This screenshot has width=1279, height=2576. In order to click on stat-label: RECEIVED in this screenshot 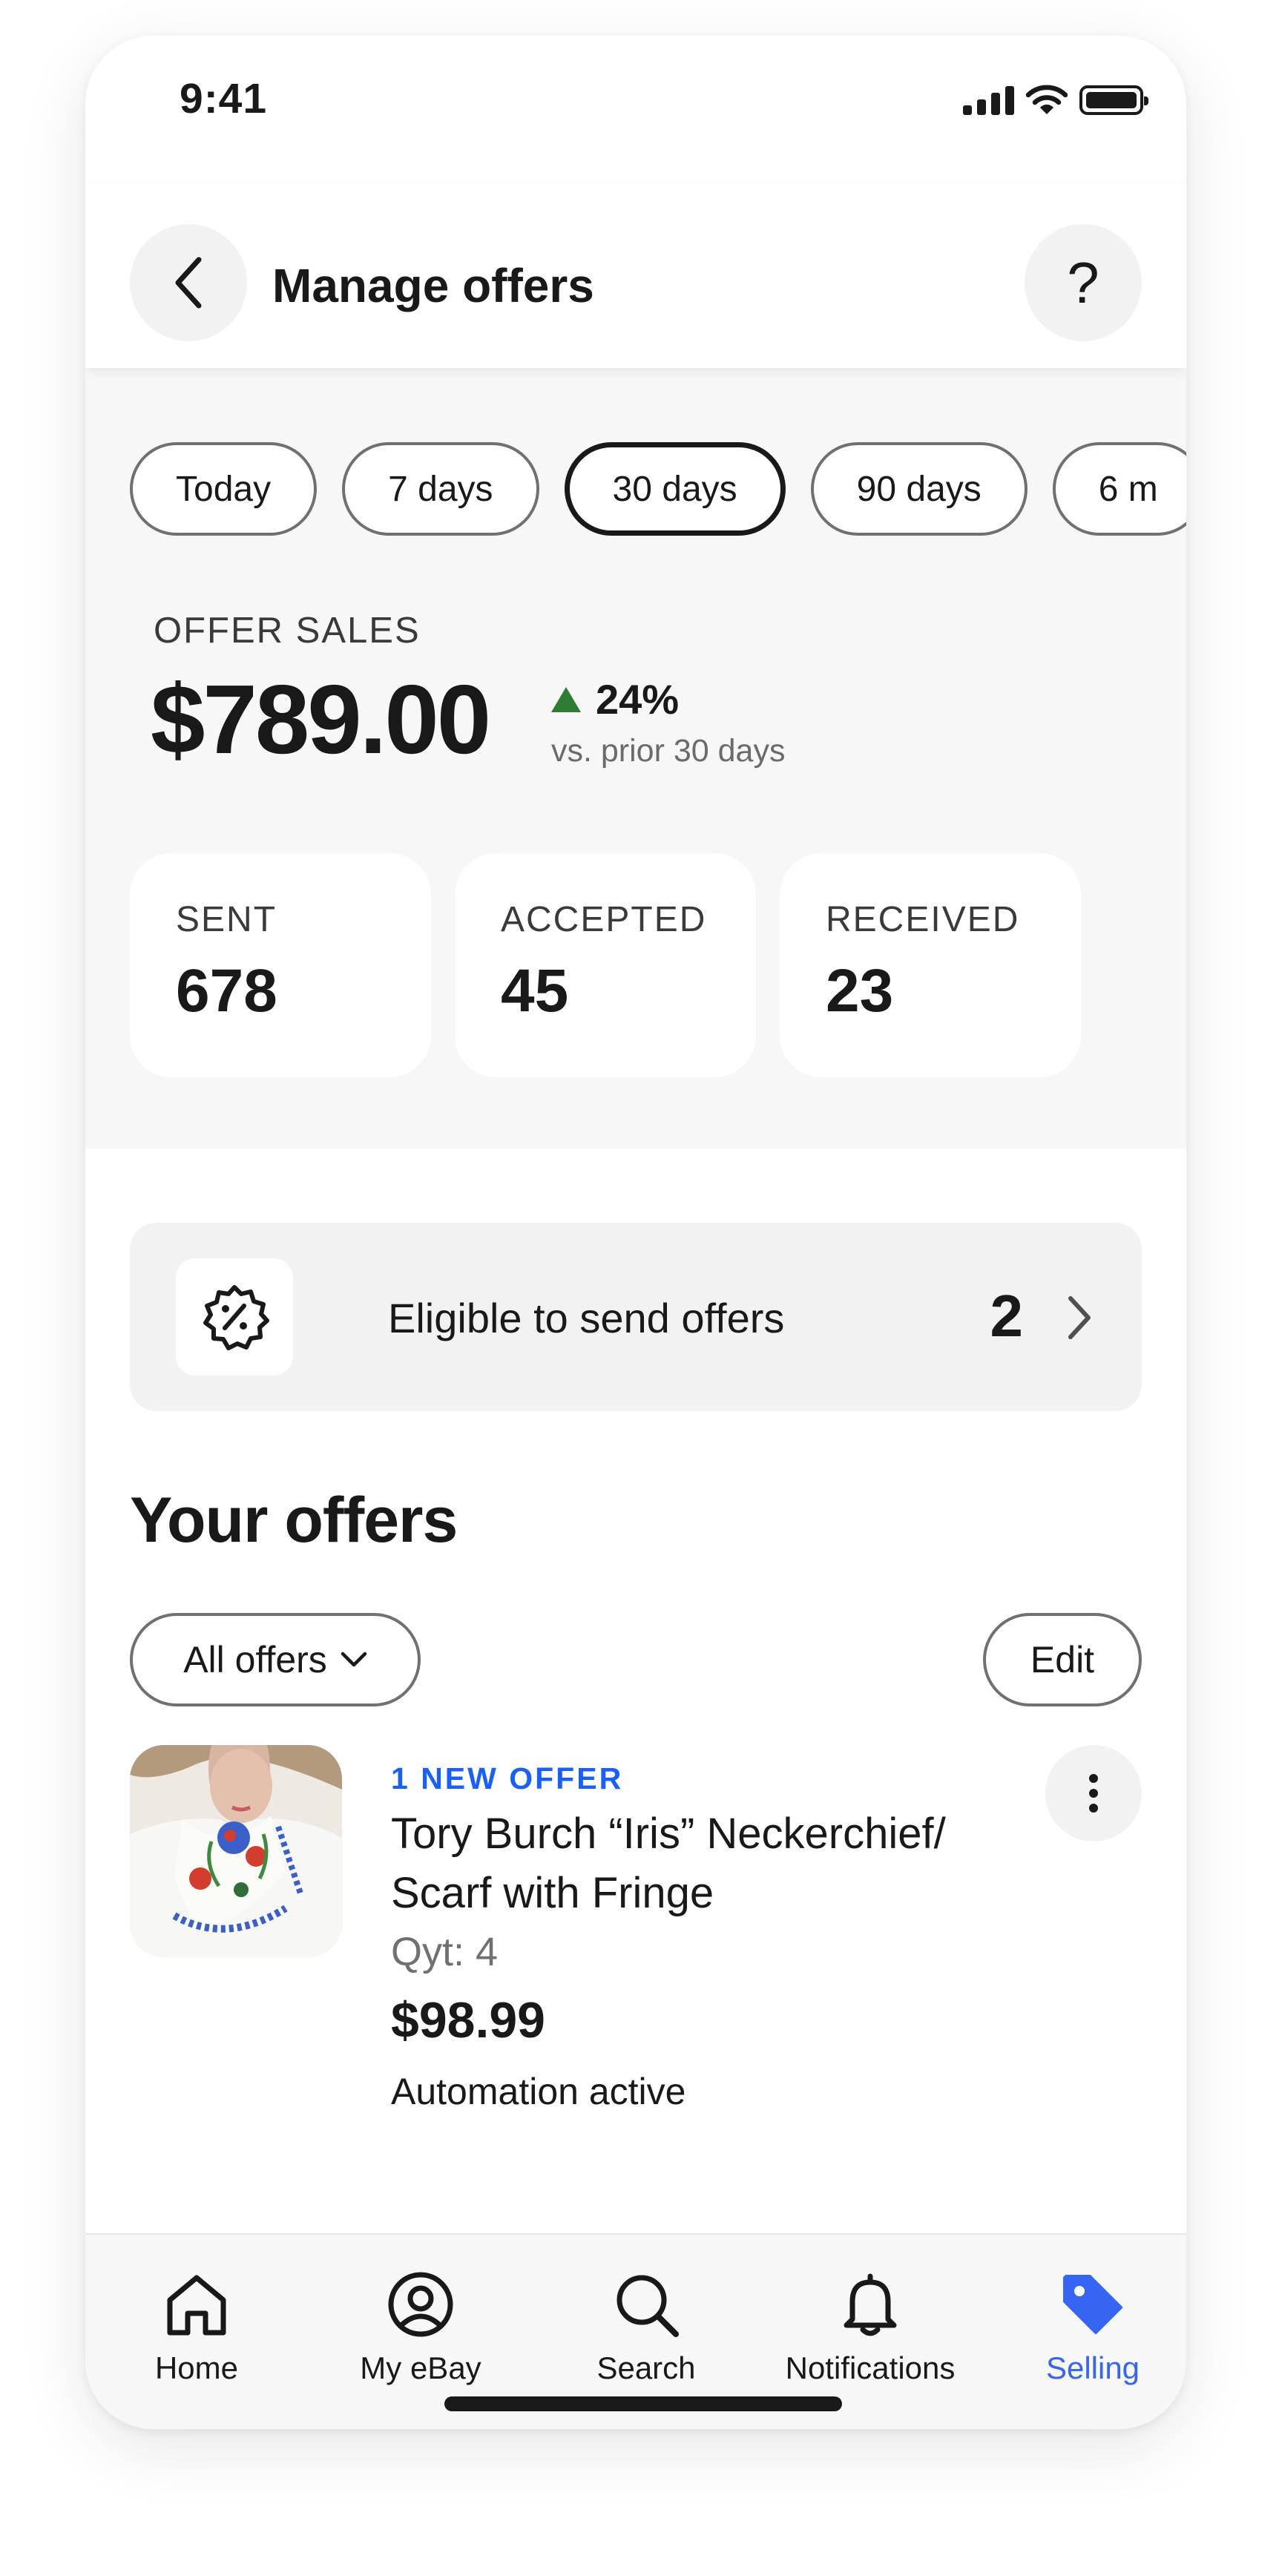, I will do `click(923, 919)`.